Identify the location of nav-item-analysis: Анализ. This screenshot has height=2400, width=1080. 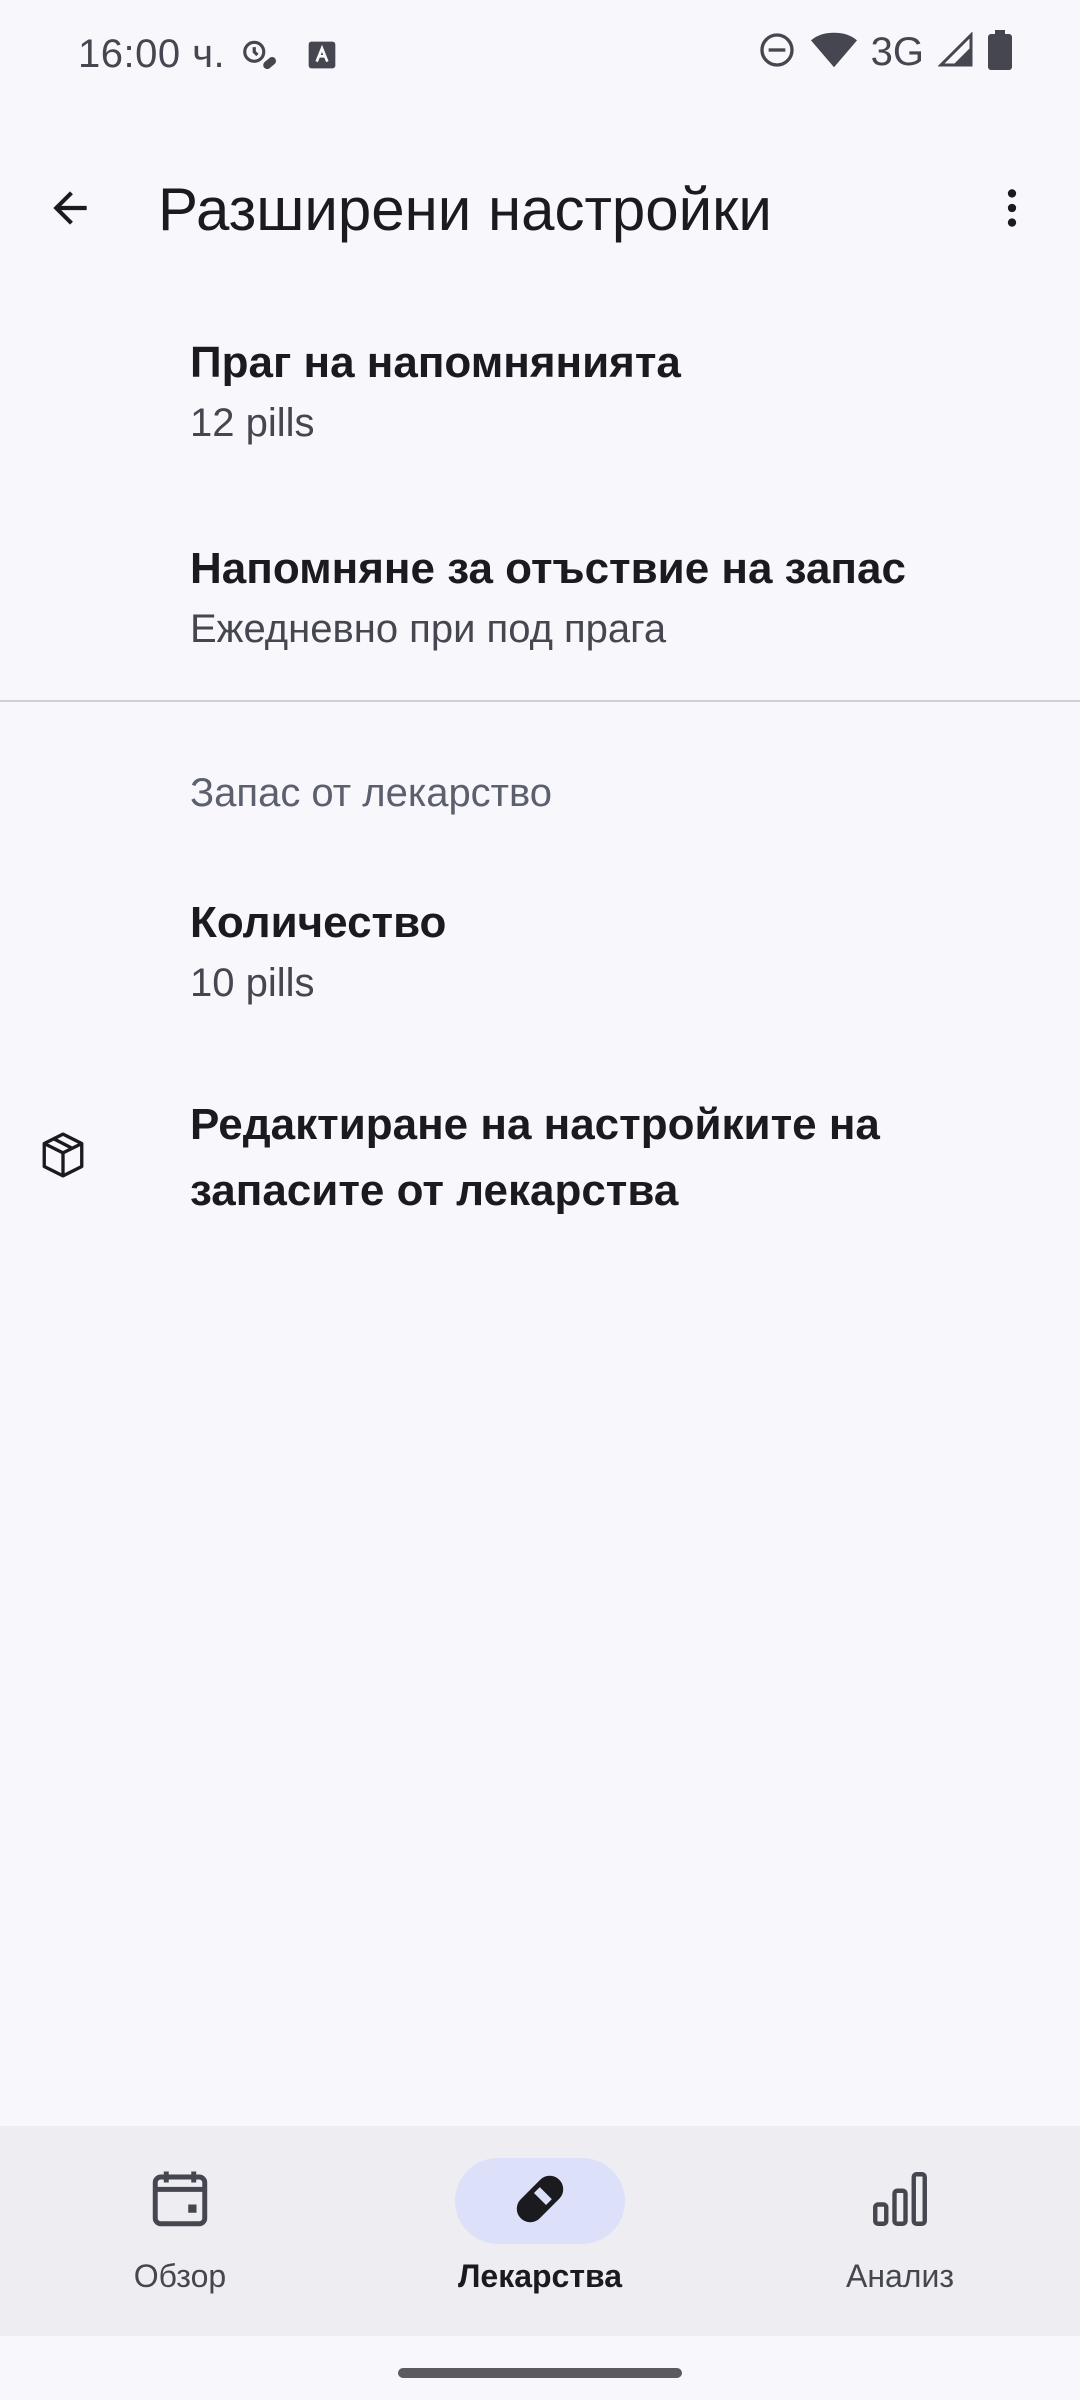
(900, 2231).